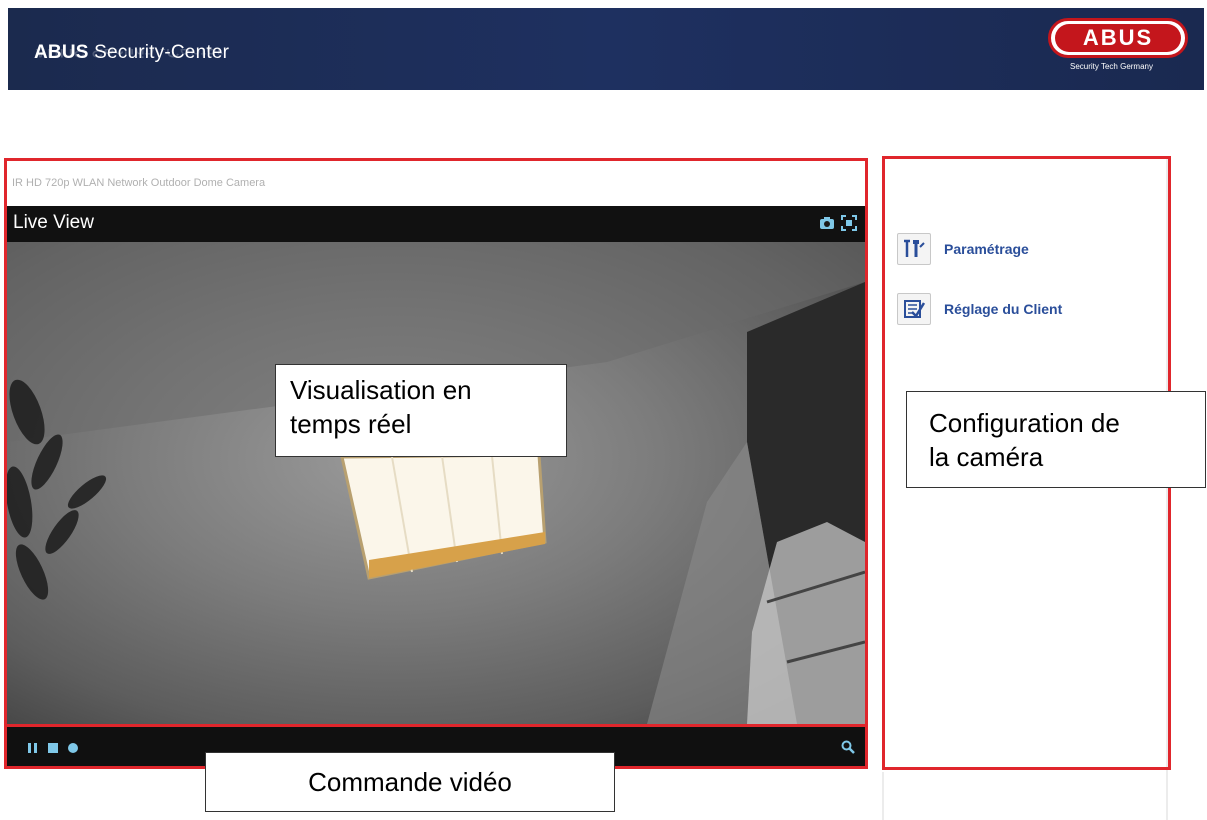 The image size is (1207, 820). Describe the element at coordinates (986, 457) in the screenshot. I see `callout-config-line2: la caméra` at that location.